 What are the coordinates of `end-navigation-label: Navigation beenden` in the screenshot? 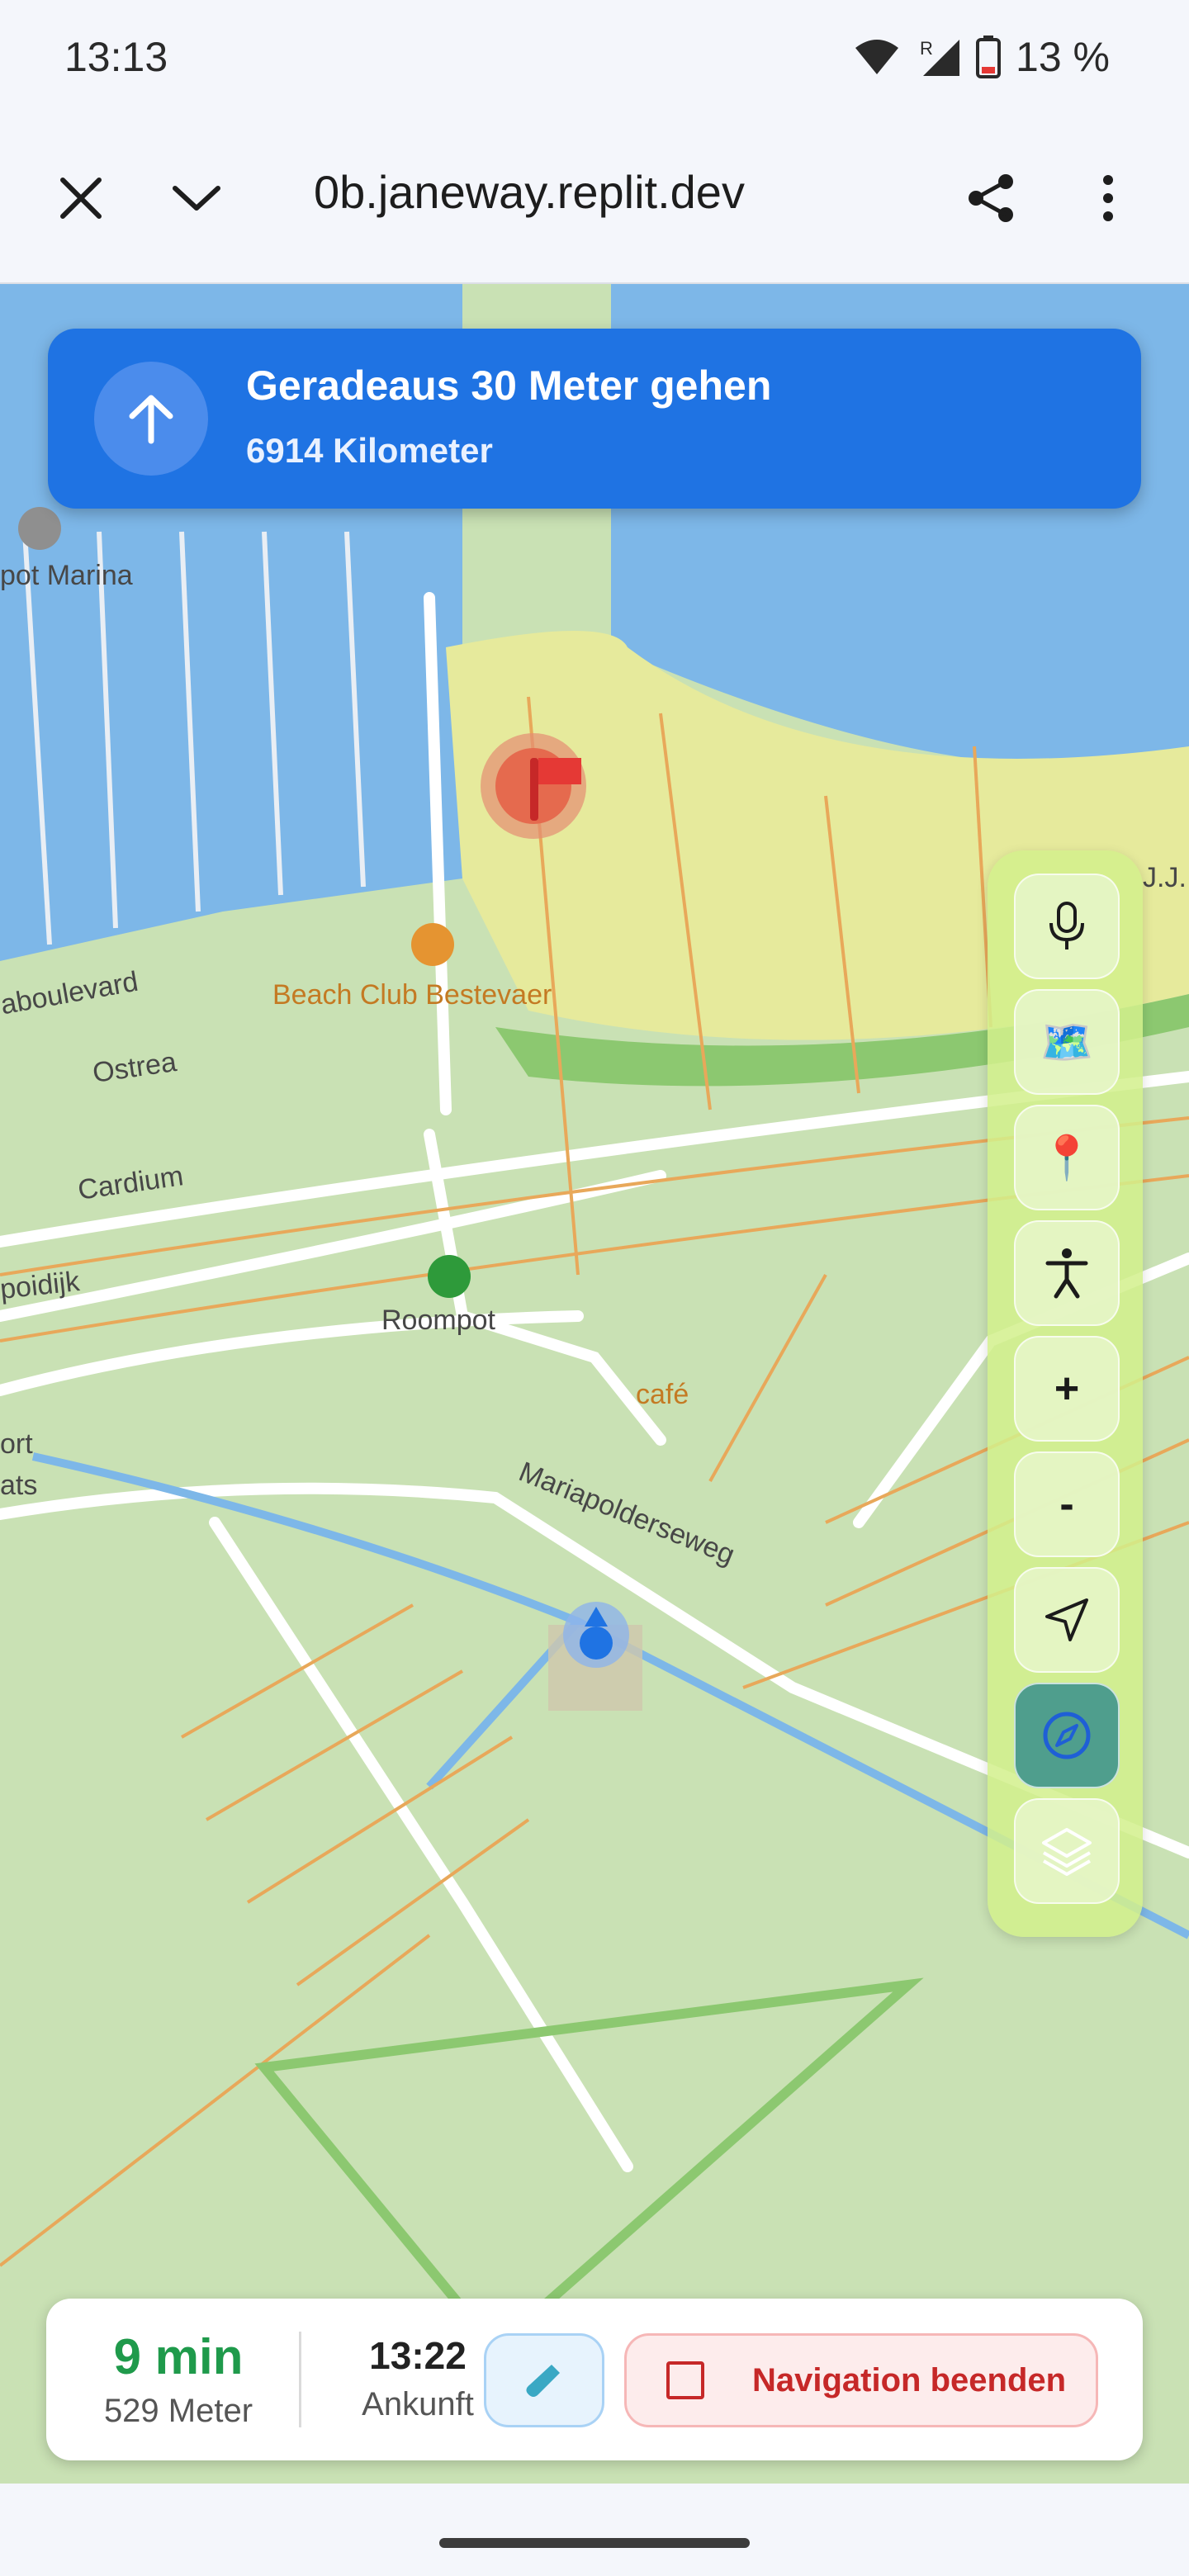 It's located at (909, 2379).